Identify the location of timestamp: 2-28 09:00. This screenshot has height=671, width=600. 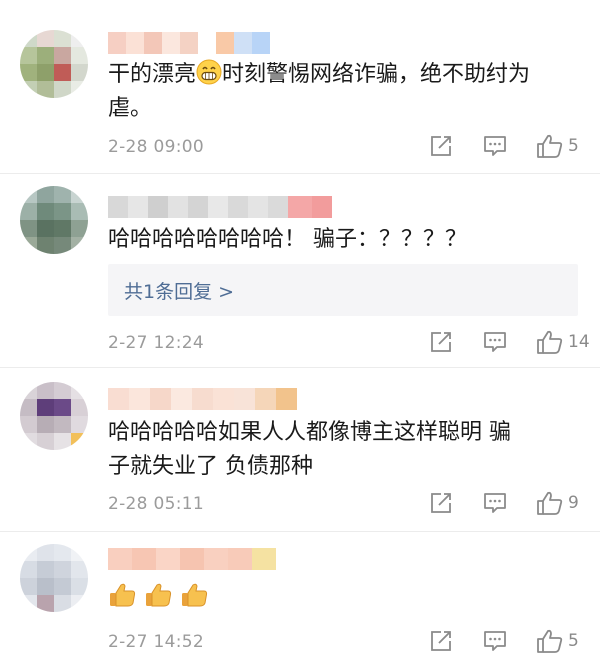
(156, 147).